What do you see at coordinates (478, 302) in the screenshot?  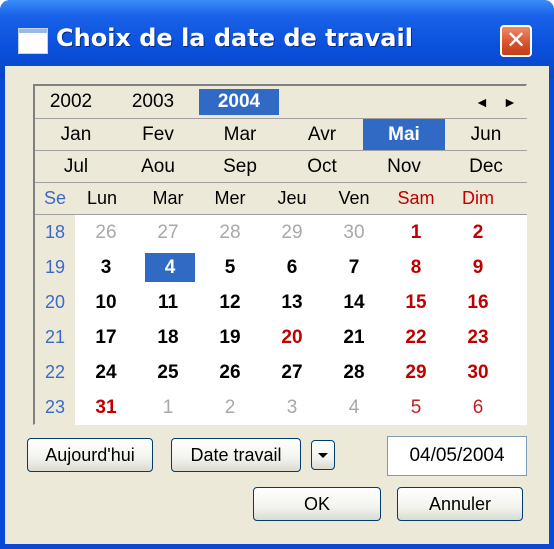 I see `day-cell: 16` at bounding box center [478, 302].